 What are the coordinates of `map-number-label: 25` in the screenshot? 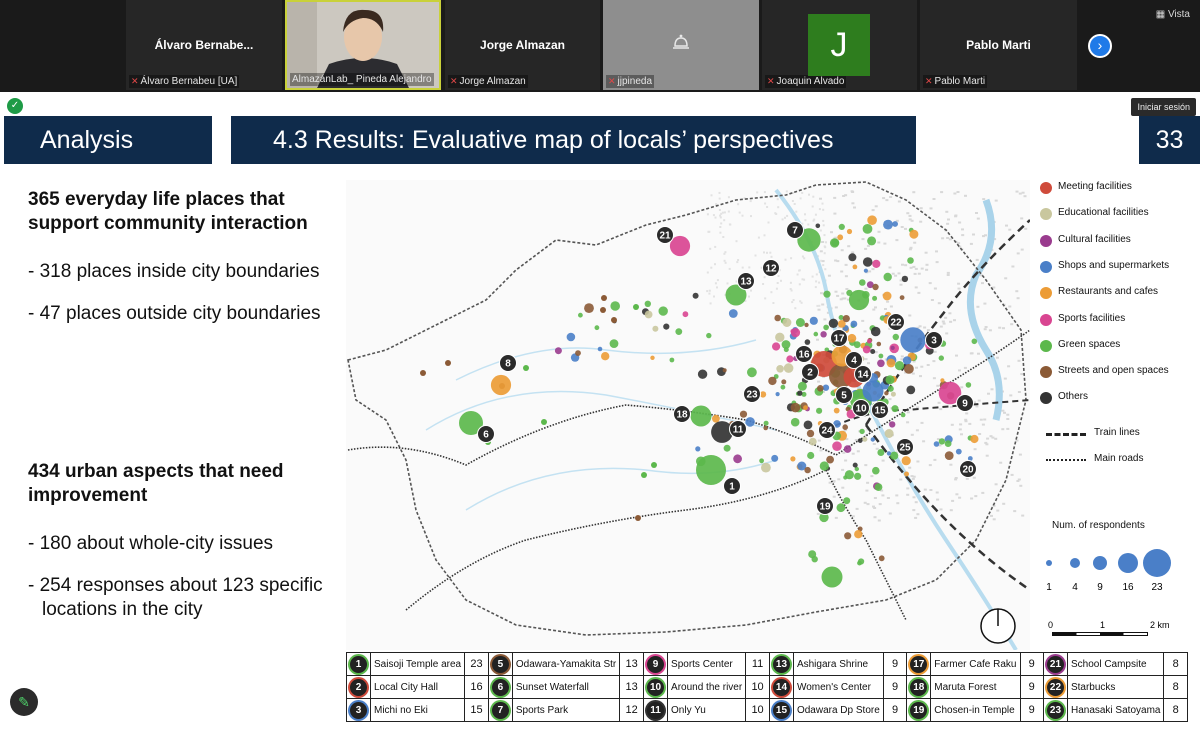 It's located at (905, 447).